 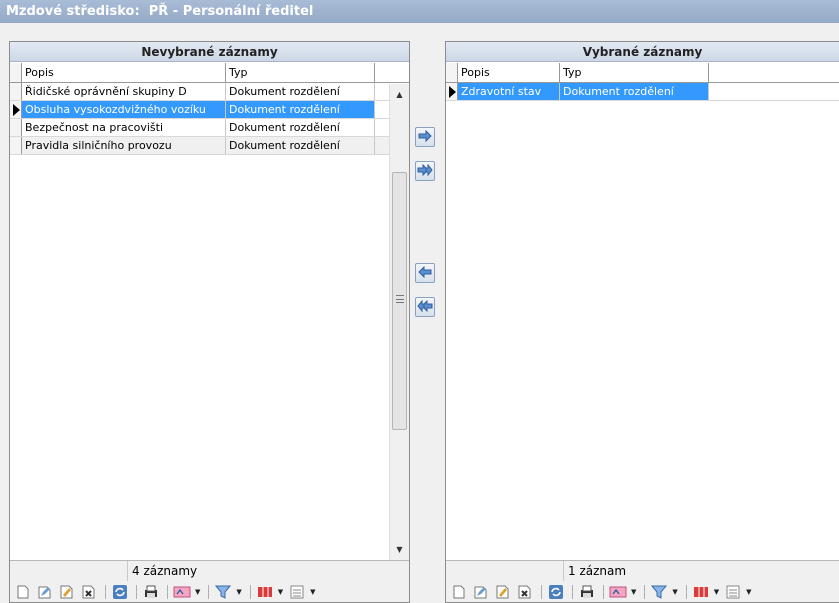 I want to click on record-count: 4 záznamy, so click(x=165, y=571).